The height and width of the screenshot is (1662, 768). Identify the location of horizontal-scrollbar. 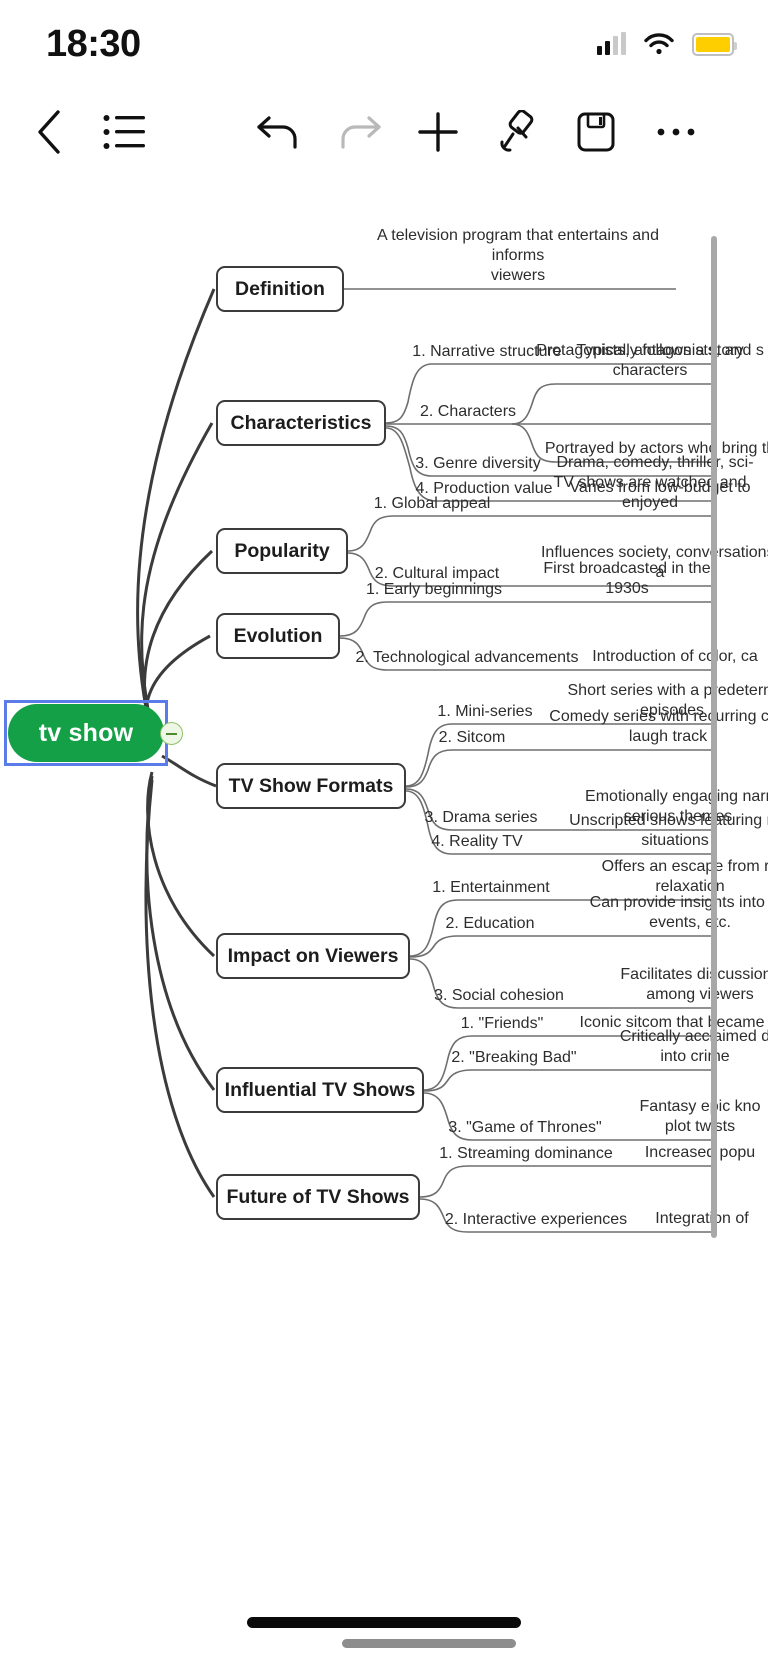
(429, 1643).